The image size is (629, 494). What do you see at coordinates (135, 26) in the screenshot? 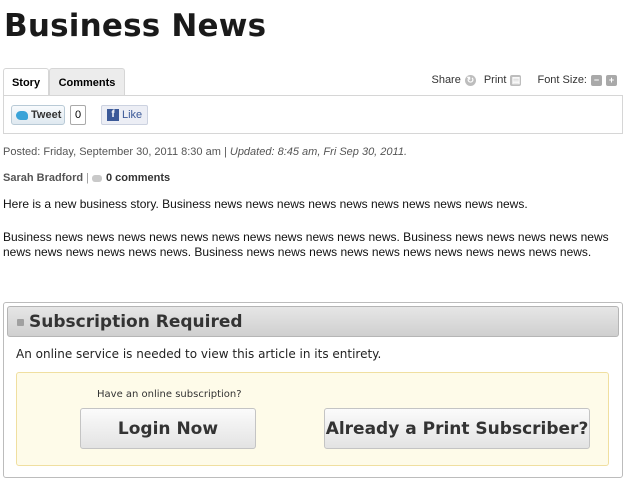
I see `page-title: Business News` at bounding box center [135, 26].